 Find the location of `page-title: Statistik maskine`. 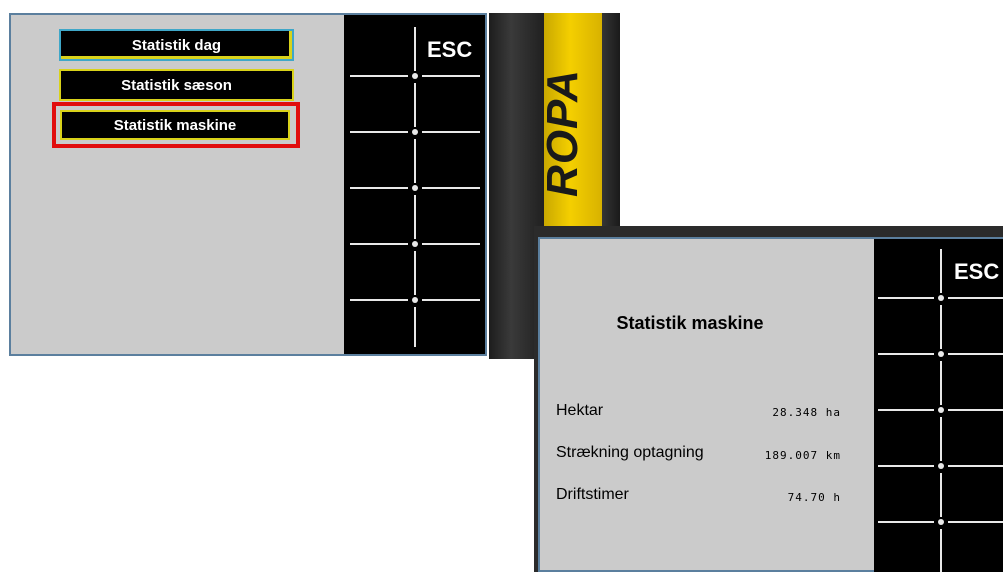

page-title: Statistik maskine is located at coordinates (690, 323).